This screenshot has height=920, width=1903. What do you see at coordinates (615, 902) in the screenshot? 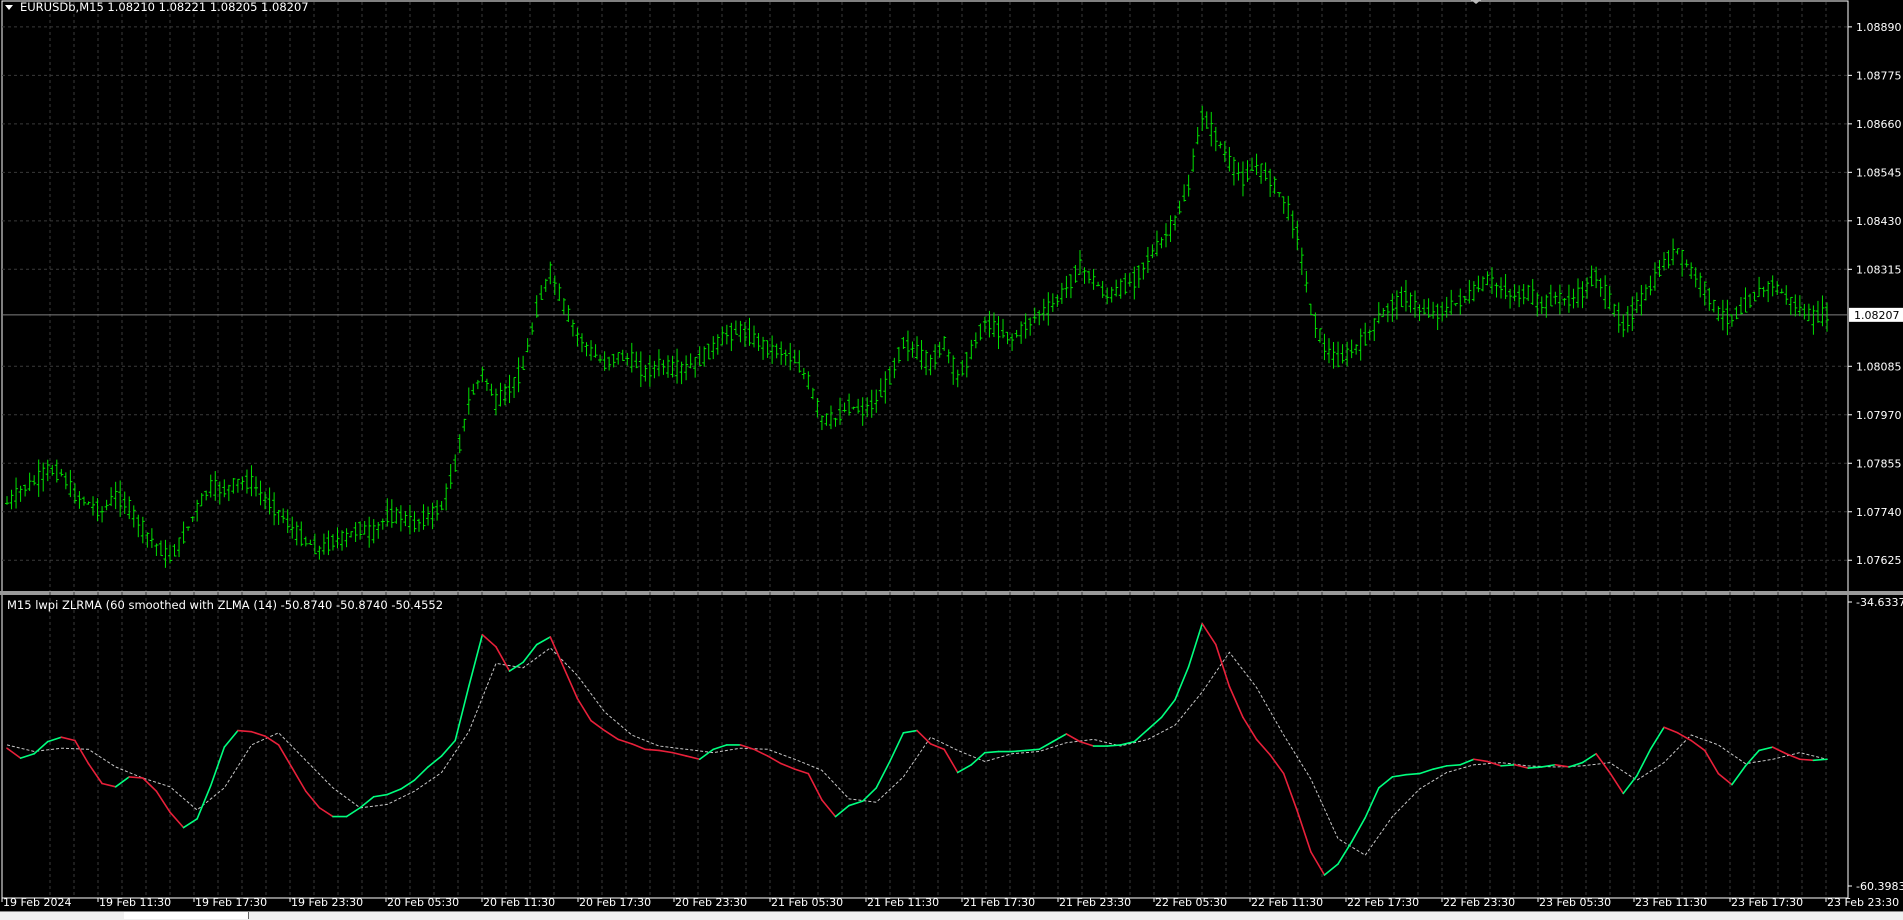
I see `x-tick-label: 20 Feb 17:30` at bounding box center [615, 902].